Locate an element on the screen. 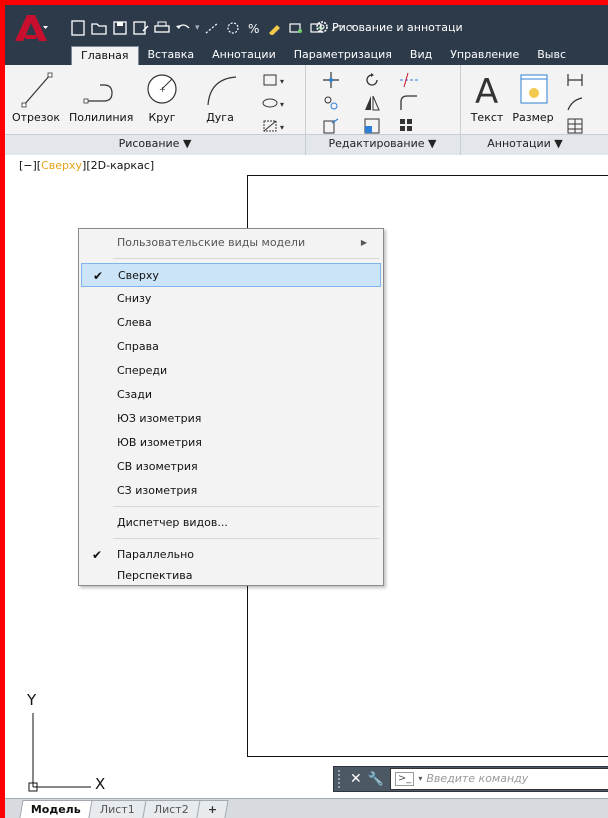 The image size is (608, 818). tab-insert: Вставка is located at coordinates (171, 55).